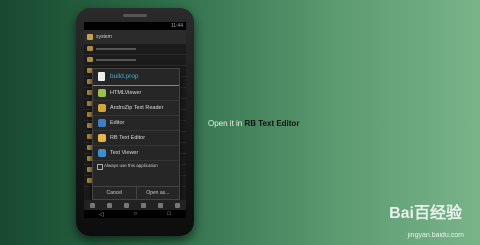 This screenshot has width=480, height=245. What do you see at coordinates (226, 123) in the screenshot?
I see `tagline-prefix: Open it in` at bounding box center [226, 123].